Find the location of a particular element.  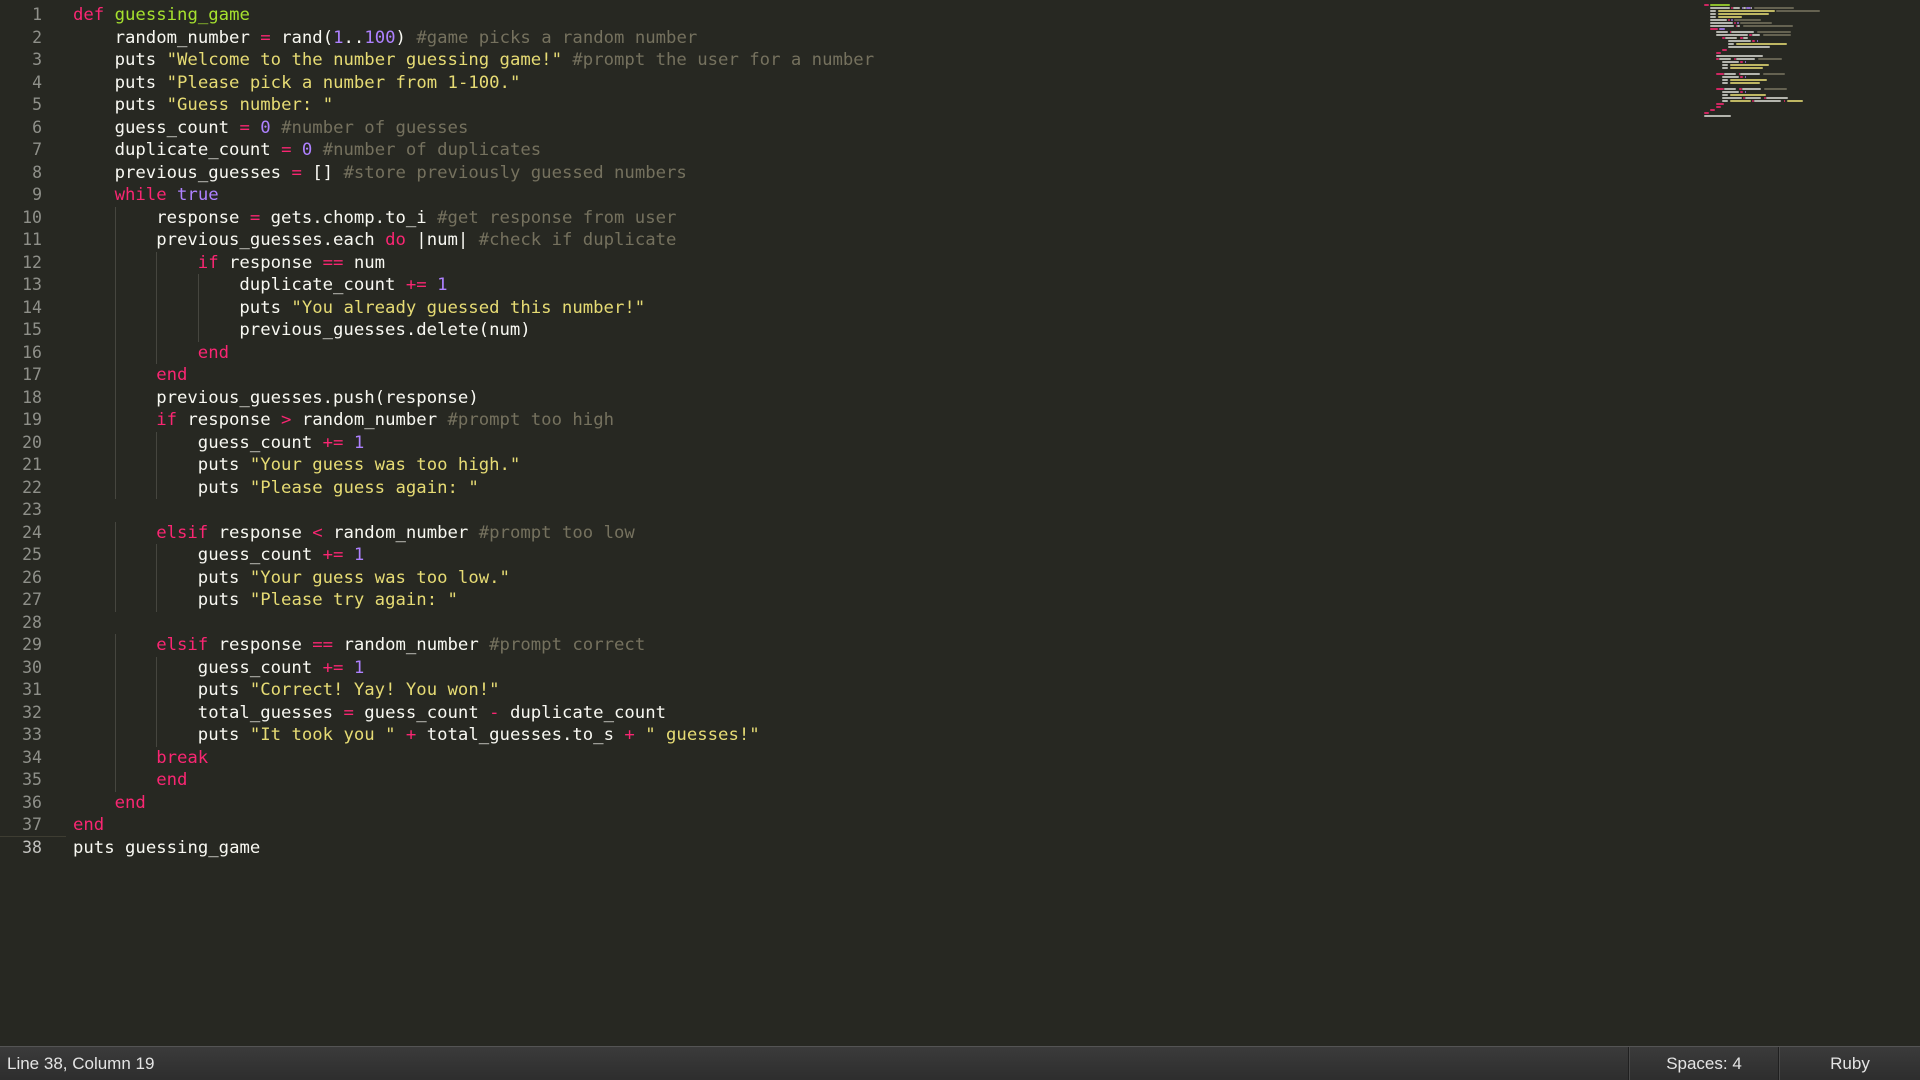

code-token: while is located at coordinates (140, 195).